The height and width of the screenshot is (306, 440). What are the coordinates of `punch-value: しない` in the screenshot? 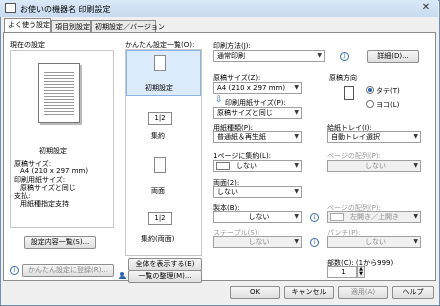 It's located at (375, 242).